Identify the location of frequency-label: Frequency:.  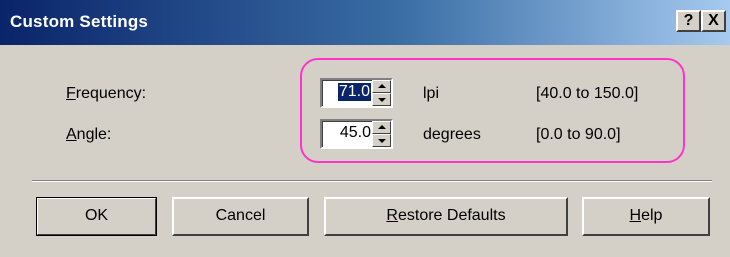
(106, 94).